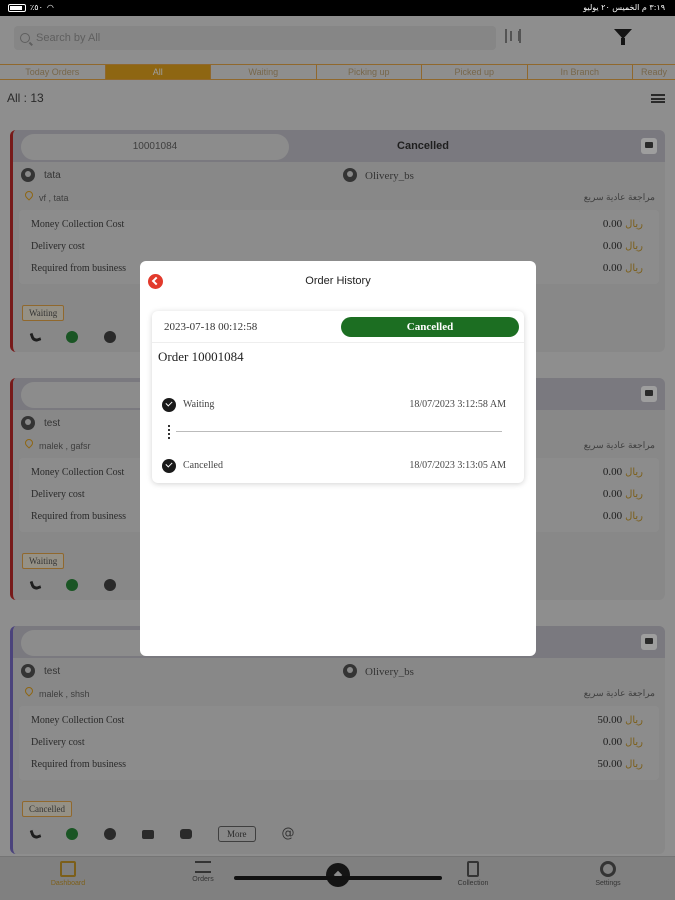  What do you see at coordinates (624, 7) in the screenshot?
I see `status-datetime: ٣:١٩ م الخميس ٢٠ يوليو` at bounding box center [624, 7].